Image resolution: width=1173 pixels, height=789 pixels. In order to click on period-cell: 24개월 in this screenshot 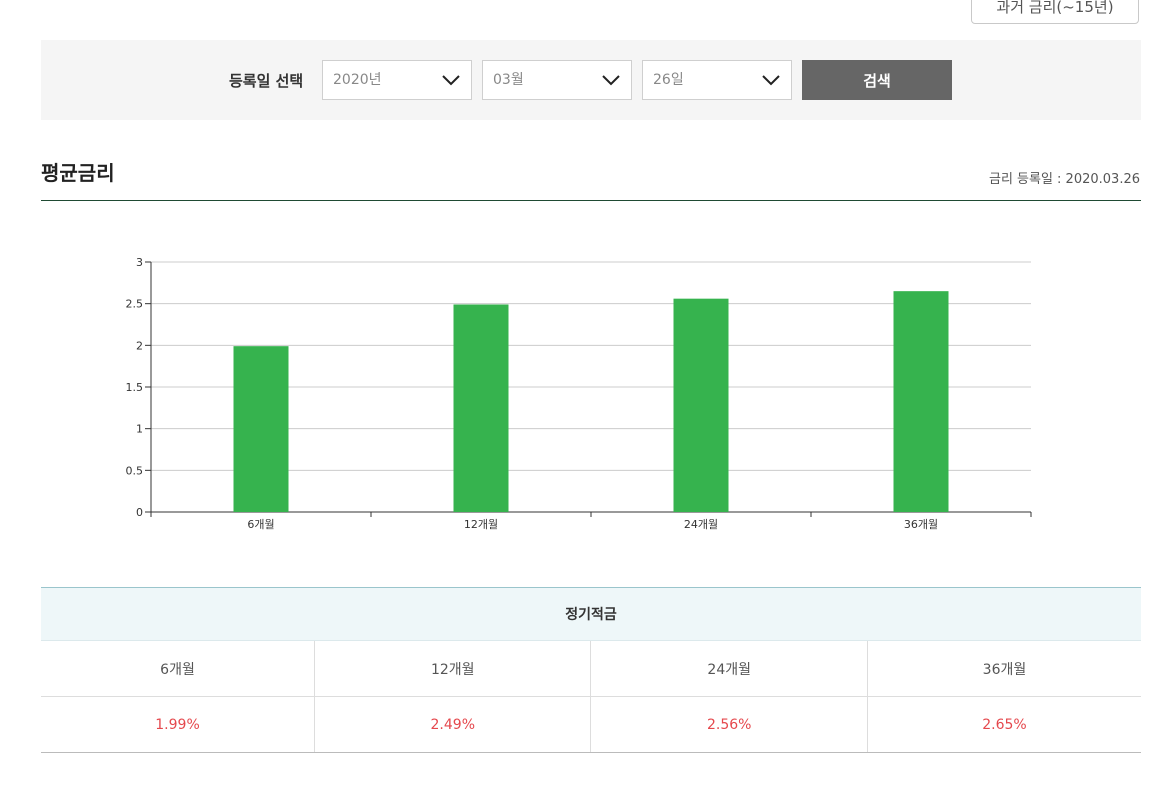, I will do `click(729, 668)`.